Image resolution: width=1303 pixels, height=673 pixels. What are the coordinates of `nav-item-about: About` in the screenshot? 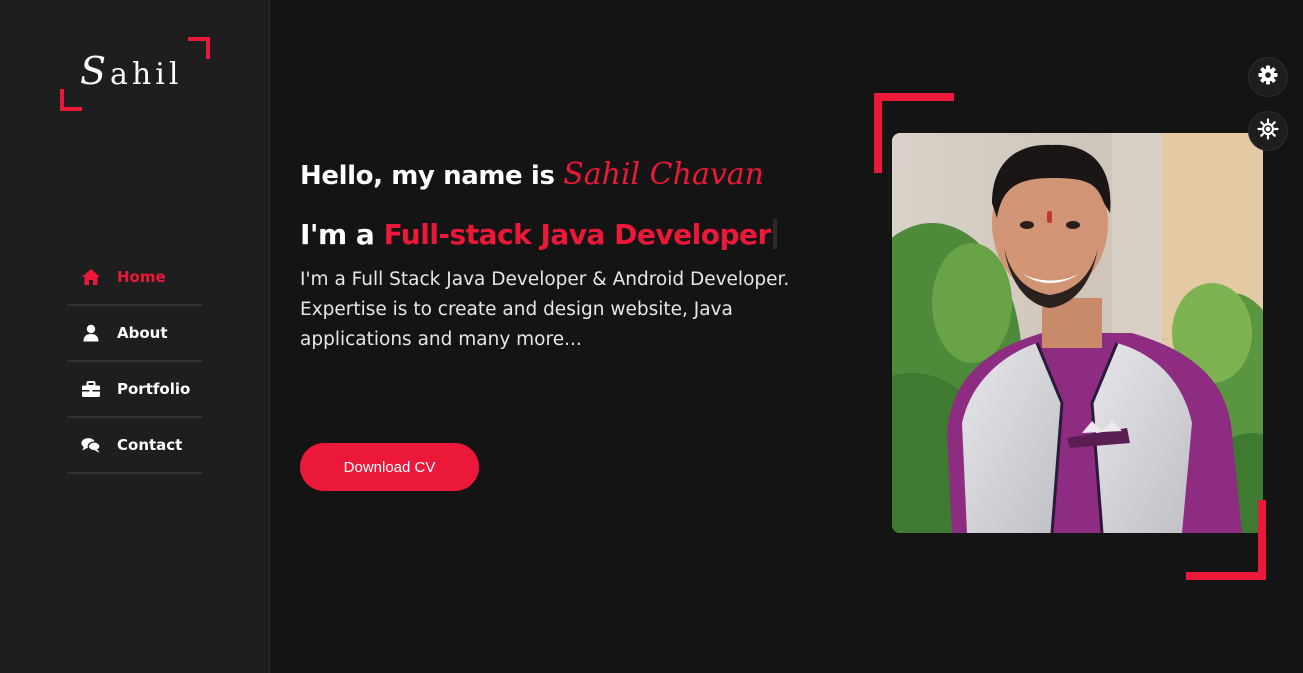 It's located at (134, 334).